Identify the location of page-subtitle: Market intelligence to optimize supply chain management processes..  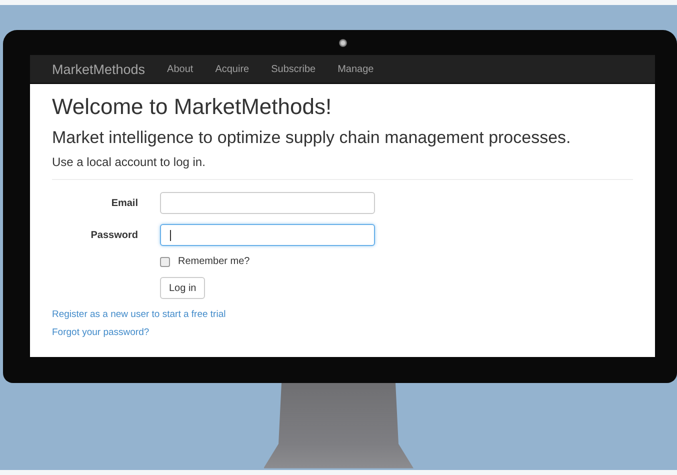
(312, 138).